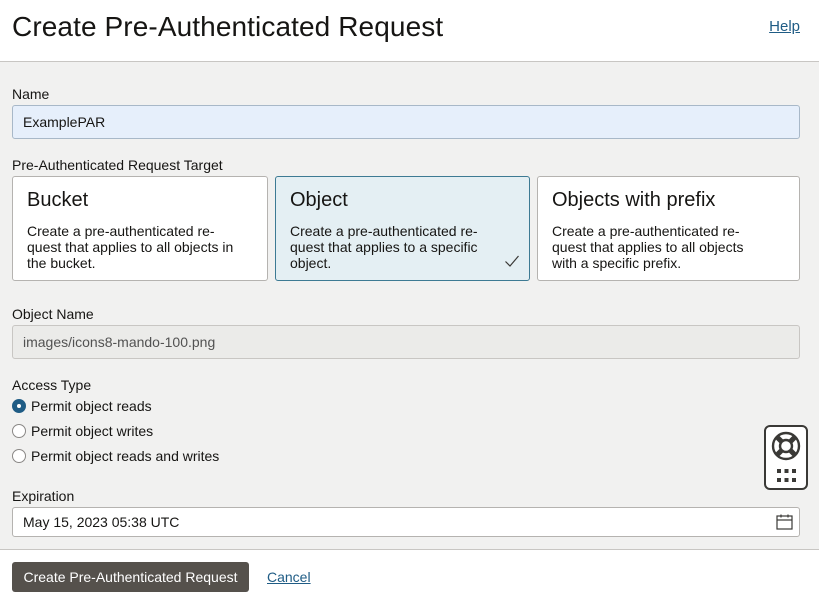  Describe the element at coordinates (64, 122) in the screenshot. I see `name-input-value: ExamplePAR` at that location.